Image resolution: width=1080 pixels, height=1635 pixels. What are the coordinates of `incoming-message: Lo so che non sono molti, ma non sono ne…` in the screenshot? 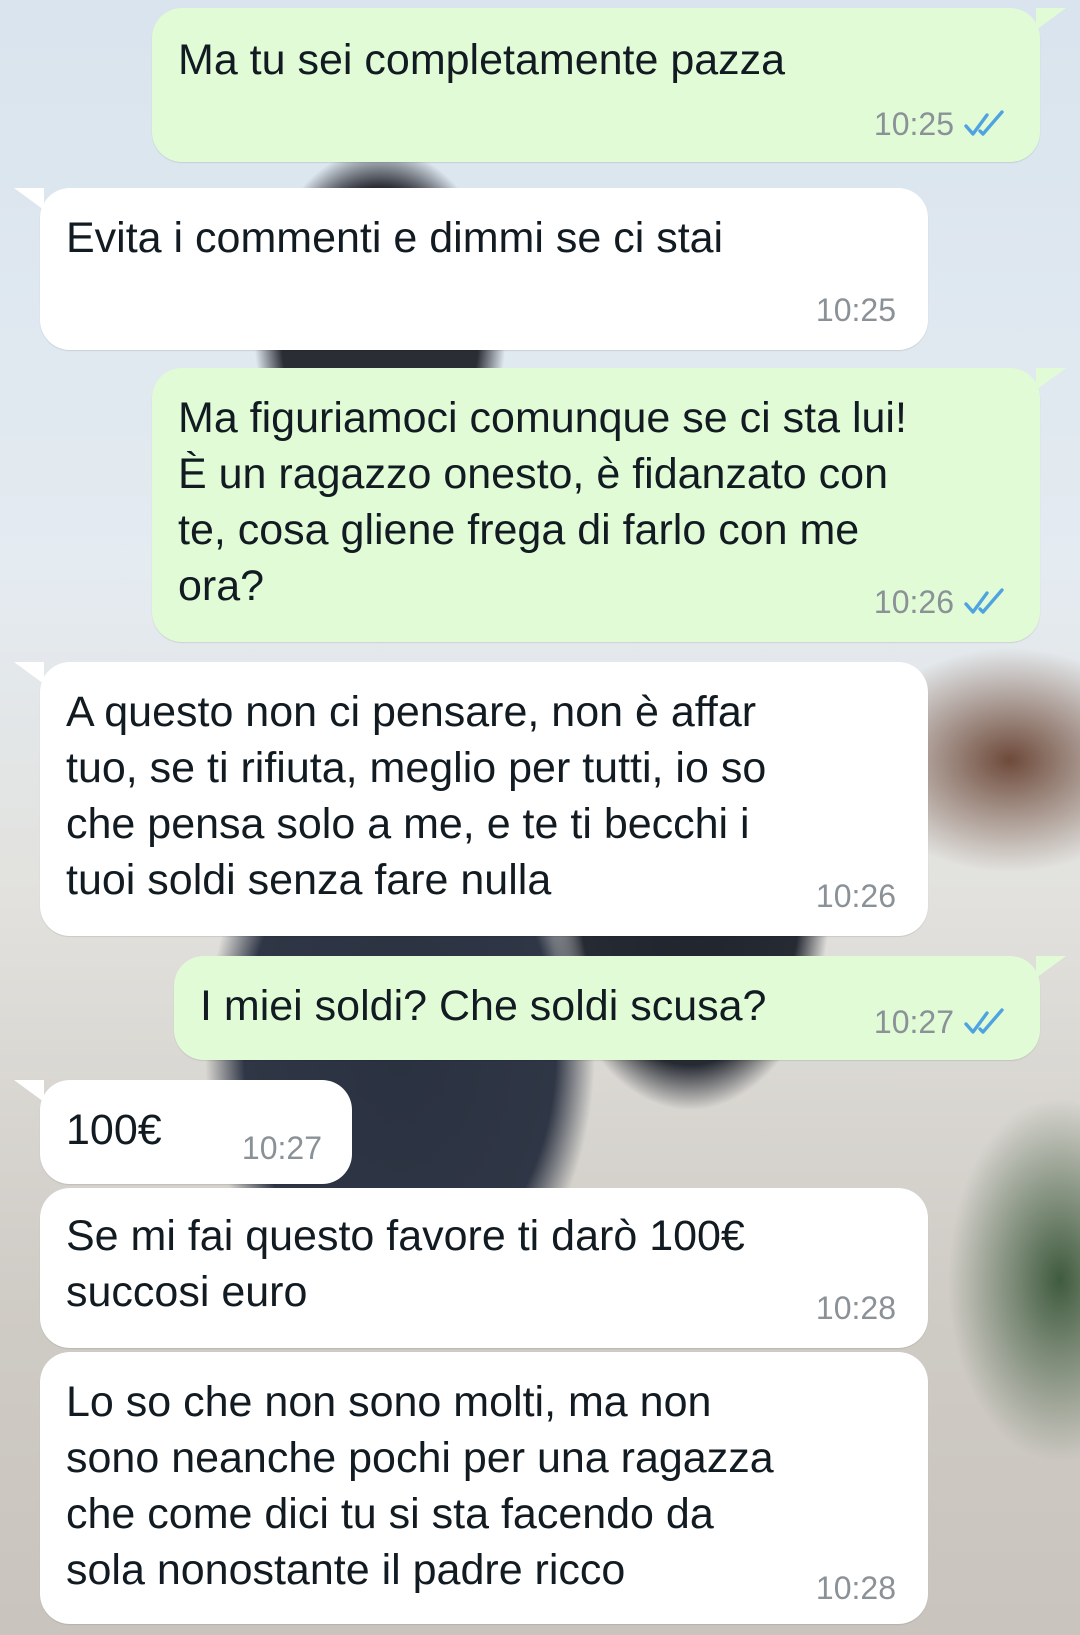 It's located at (484, 1488).